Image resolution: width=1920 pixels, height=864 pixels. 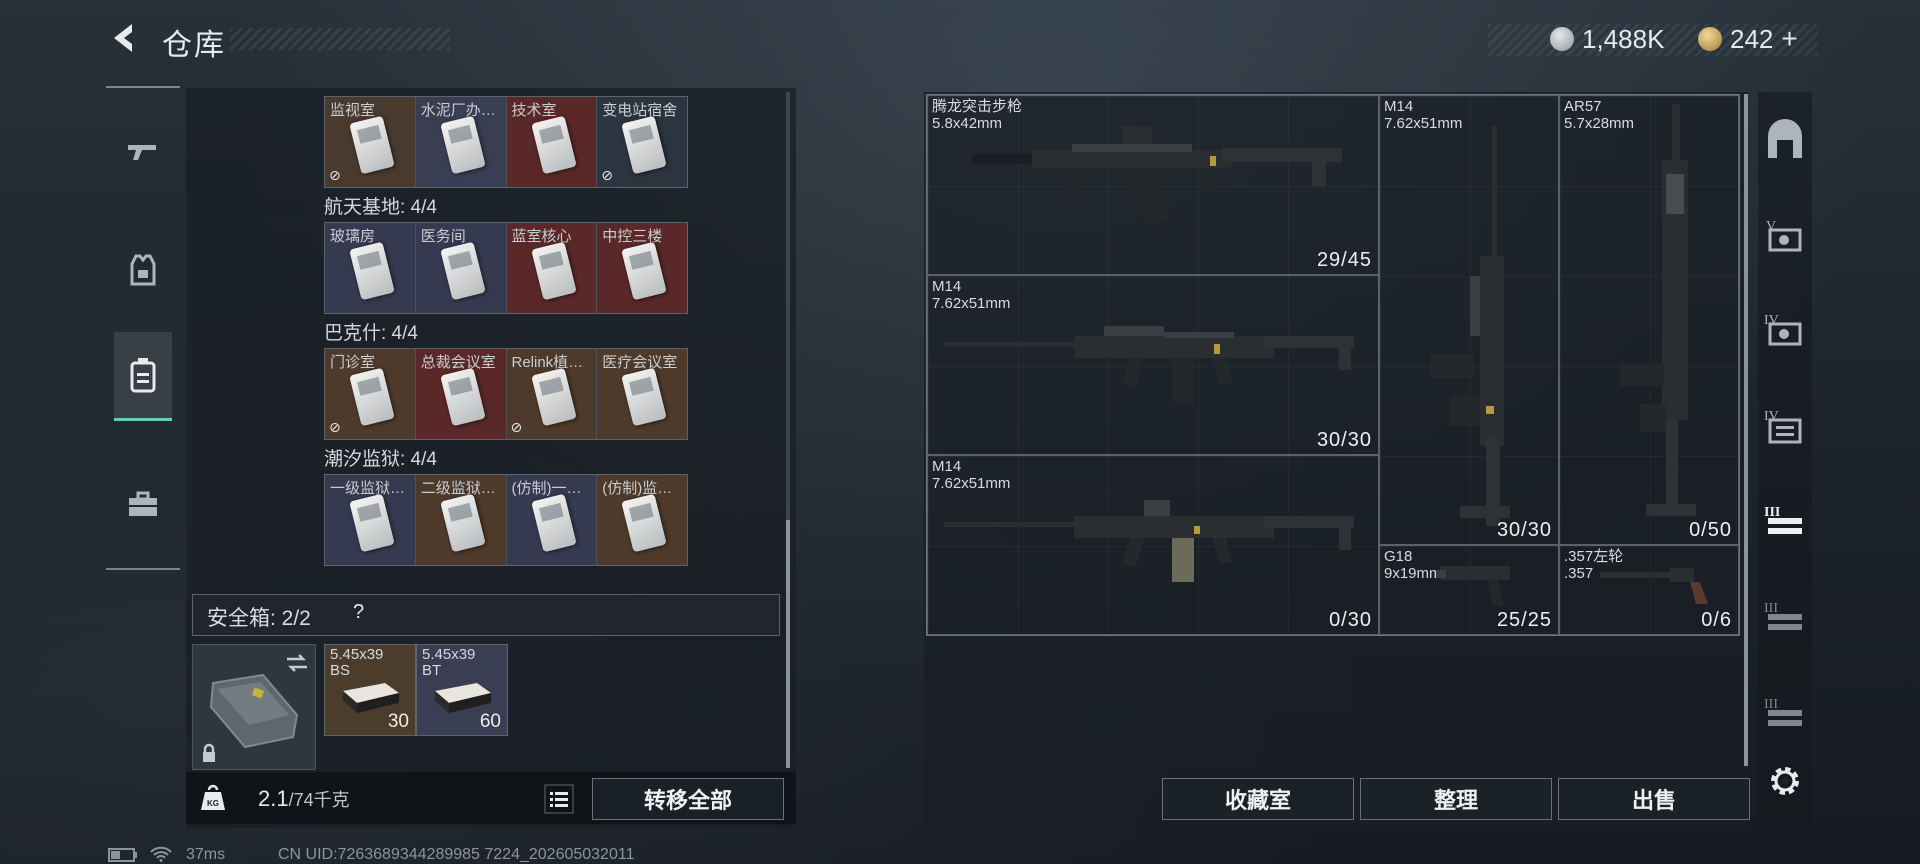 What do you see at coordinates (1716, 620) in the screenshot?
I see `weapon-ammo: 0/6` at bounding box center [1716, 620].